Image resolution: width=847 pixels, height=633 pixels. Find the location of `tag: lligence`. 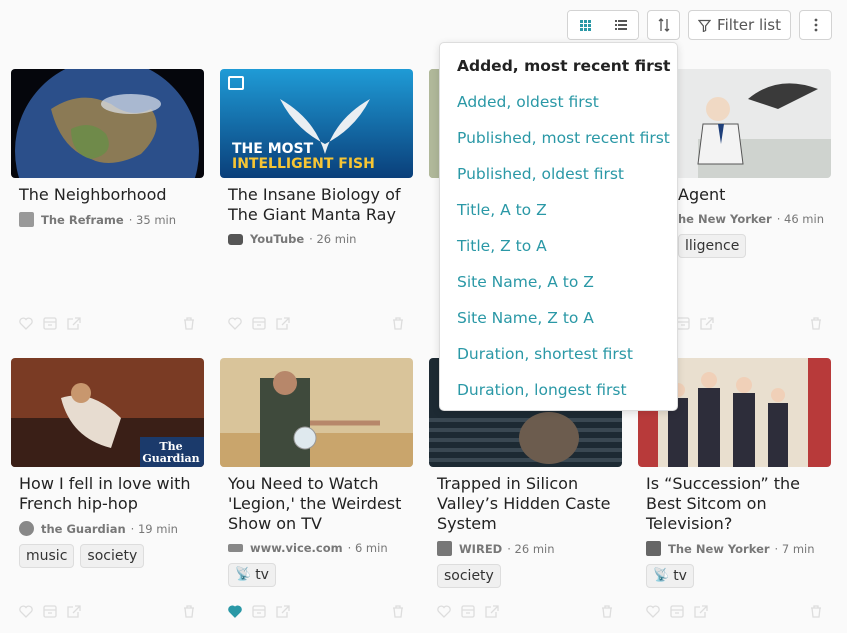

tag: lligence is located at coordinates (712, 246).